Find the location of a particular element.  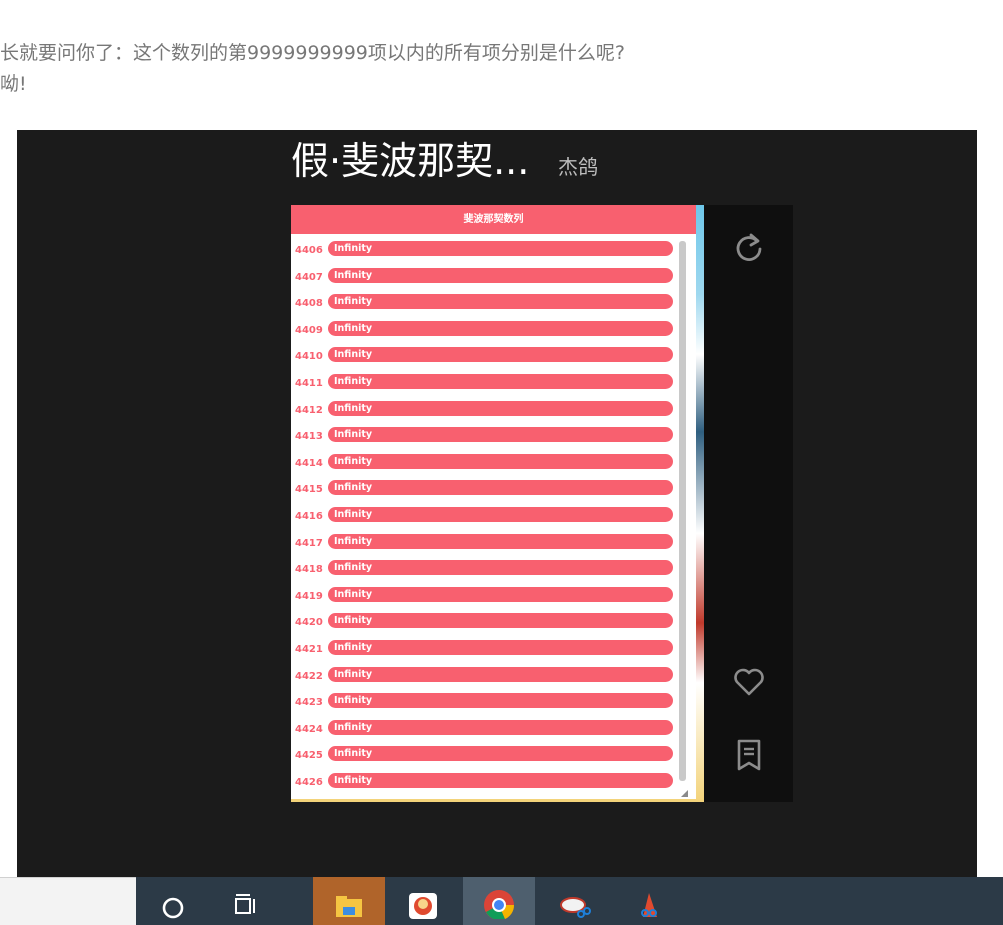

term-index: 4412 is located at coordinates (309, 410).